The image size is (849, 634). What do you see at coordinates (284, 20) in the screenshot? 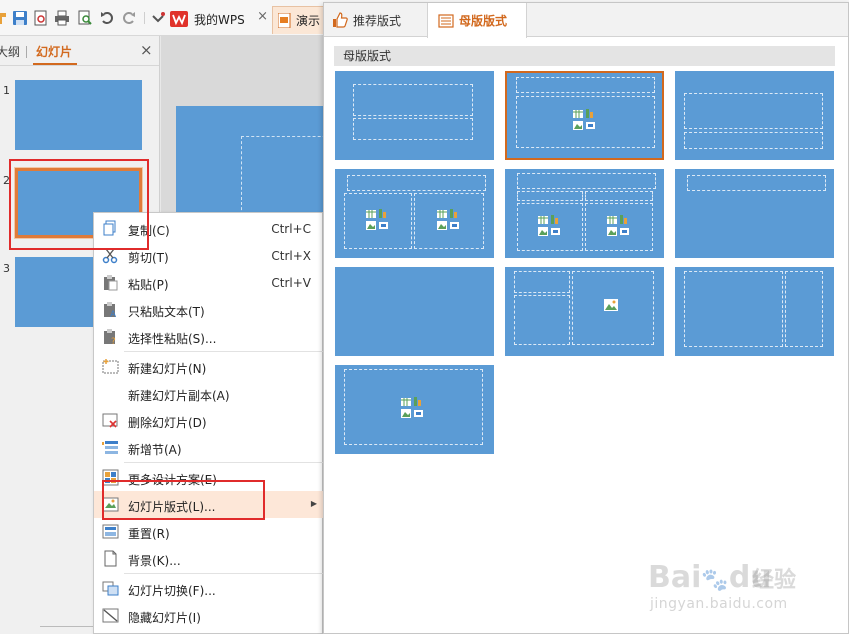
I see `presentation-file-icon` at bounding box center [284, 20].